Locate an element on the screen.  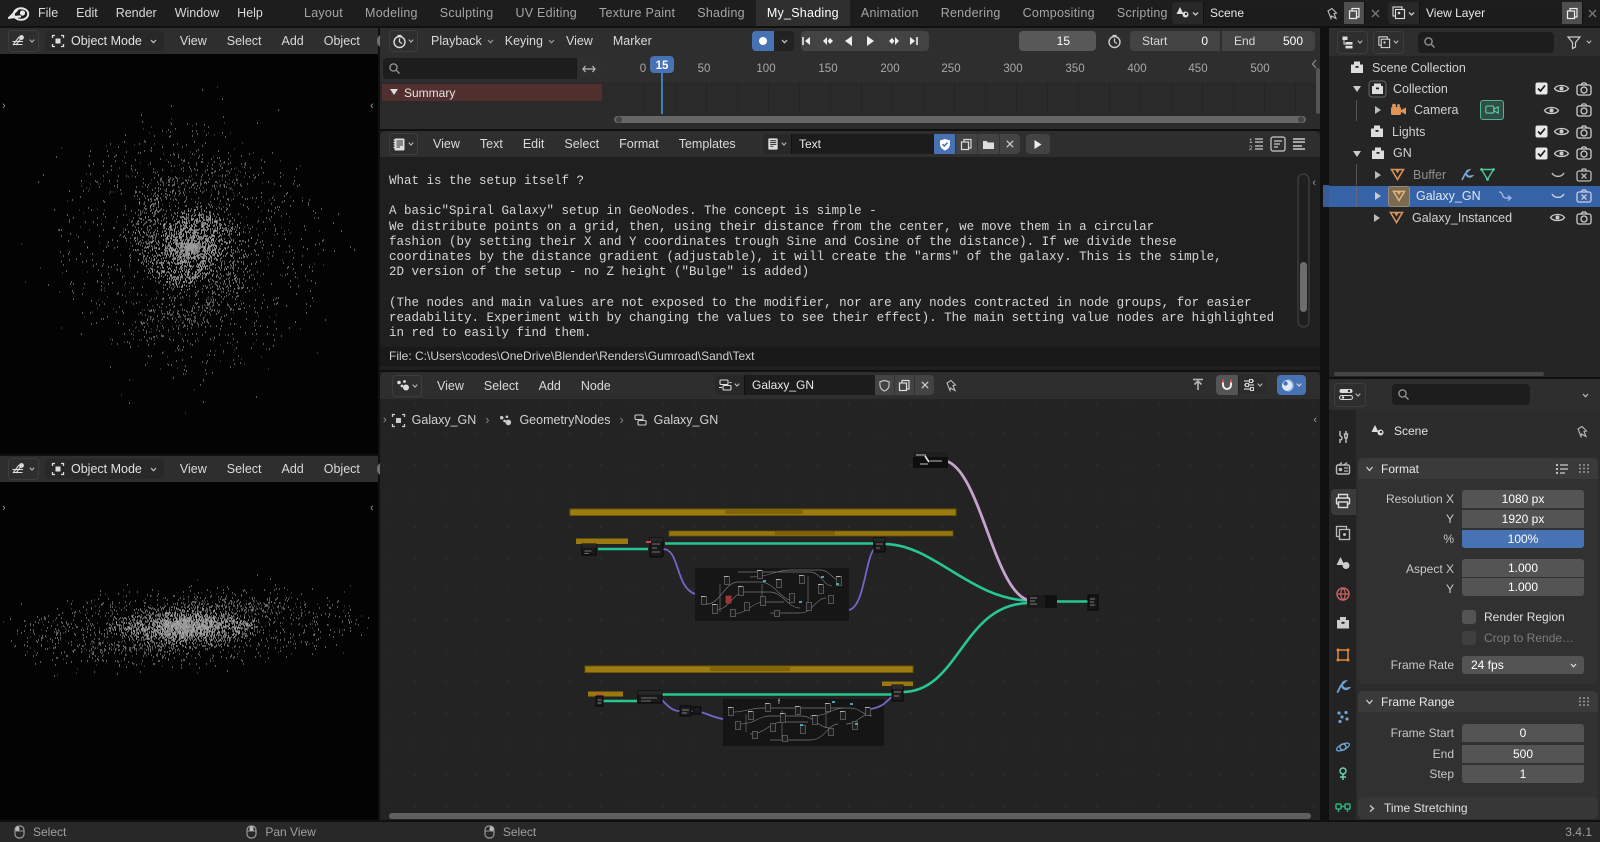
svg-text: 150 is located at coordinates (827, 69).